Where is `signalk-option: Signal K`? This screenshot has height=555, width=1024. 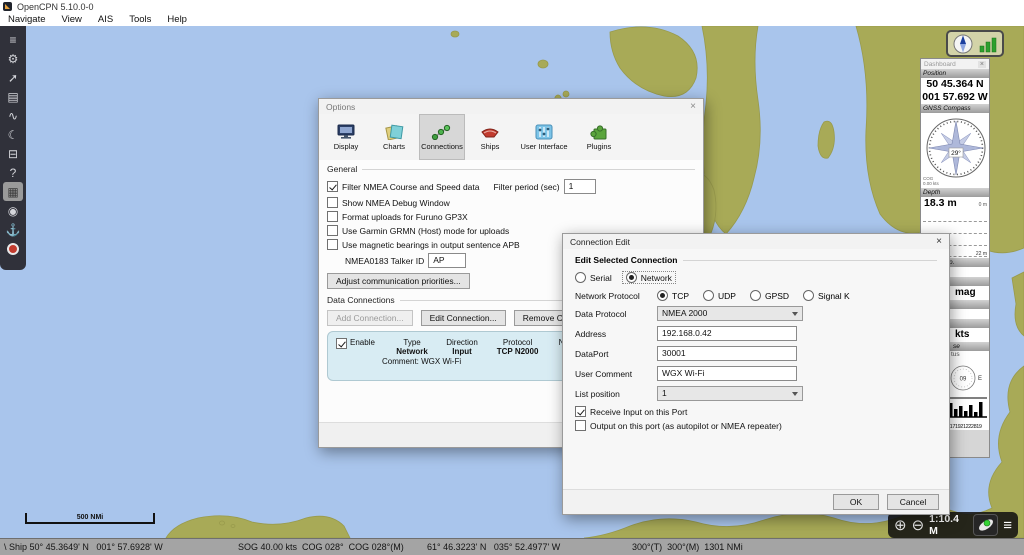
signalk-option: Signal K is located at coordinates (826, 295).